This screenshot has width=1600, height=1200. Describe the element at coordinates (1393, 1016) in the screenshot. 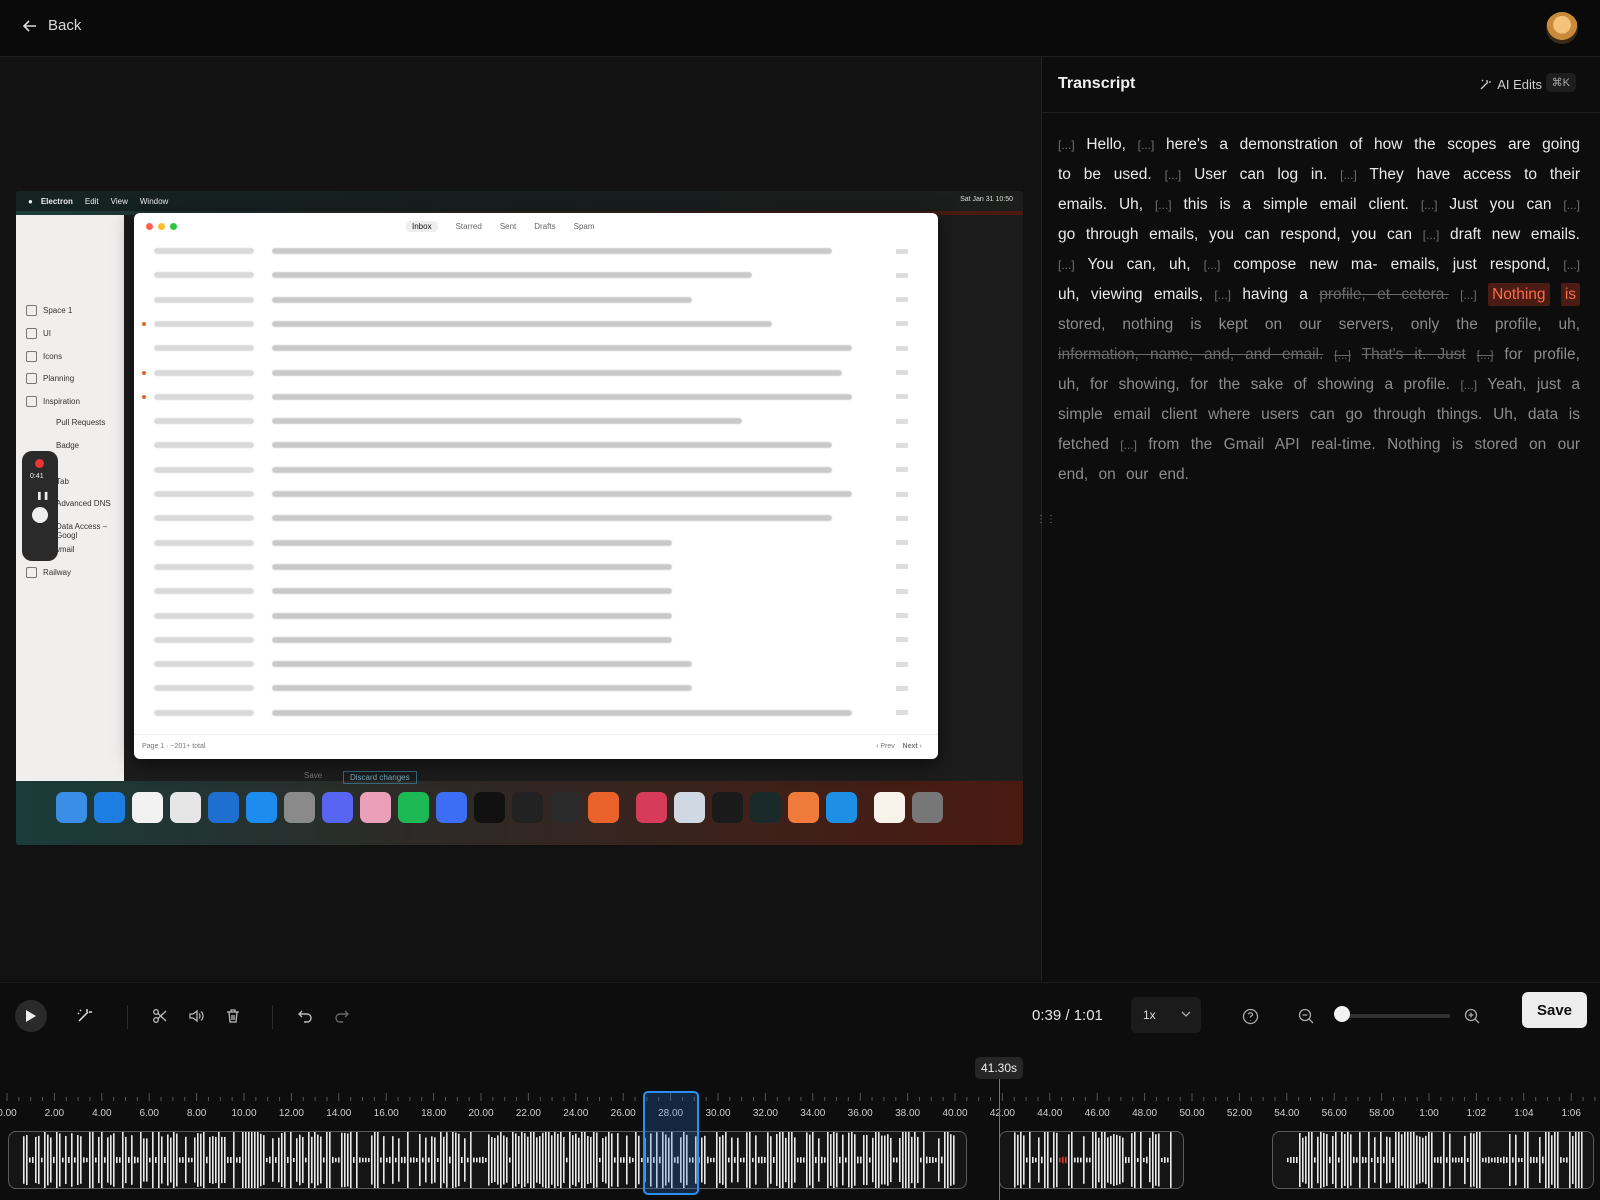

I see `zoom-slider-track` at that location.